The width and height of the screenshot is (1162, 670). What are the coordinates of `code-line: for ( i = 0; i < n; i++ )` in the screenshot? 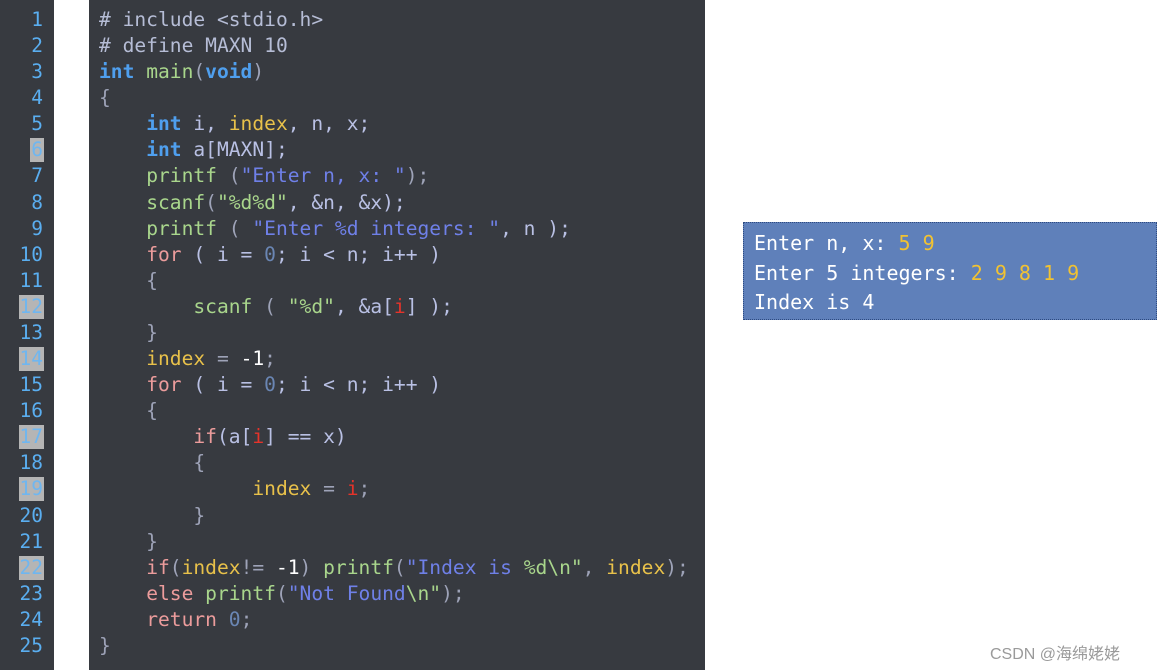 It's located at (270, 255).